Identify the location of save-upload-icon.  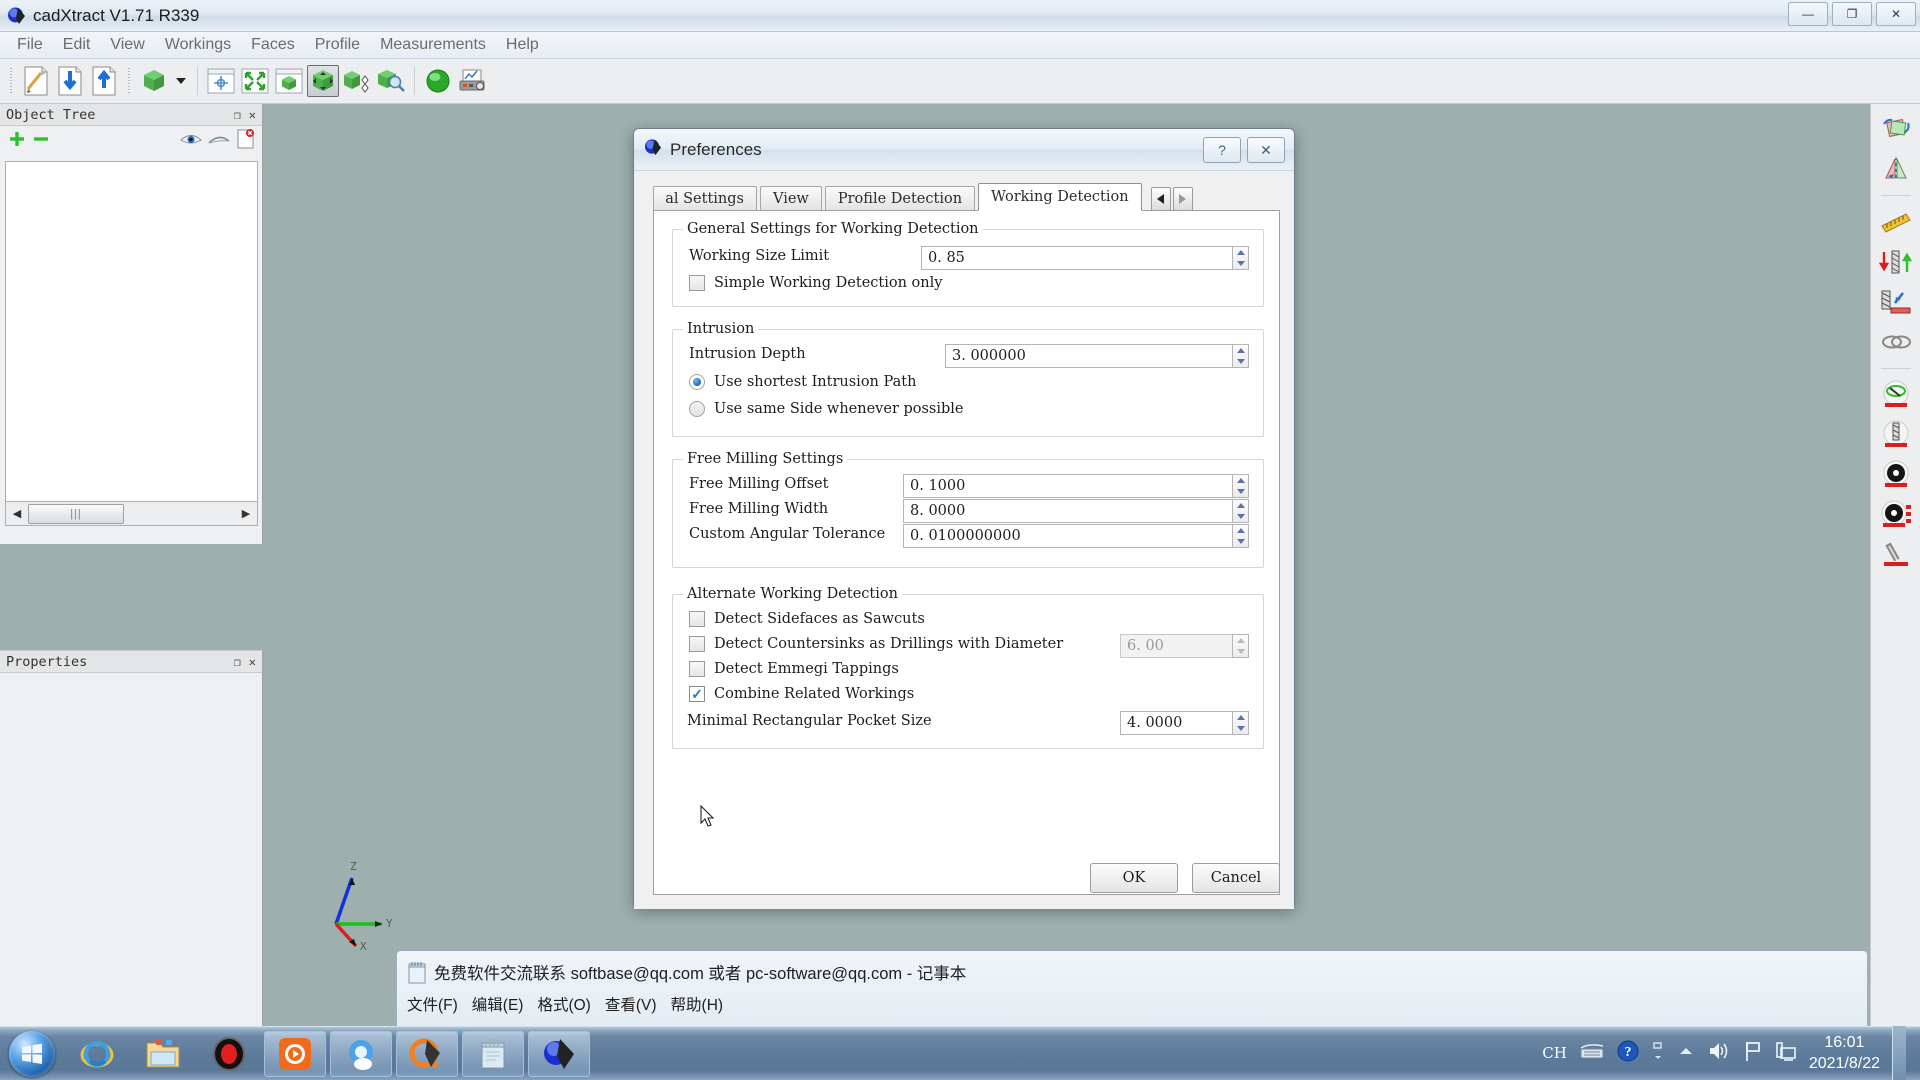
(104, 81).